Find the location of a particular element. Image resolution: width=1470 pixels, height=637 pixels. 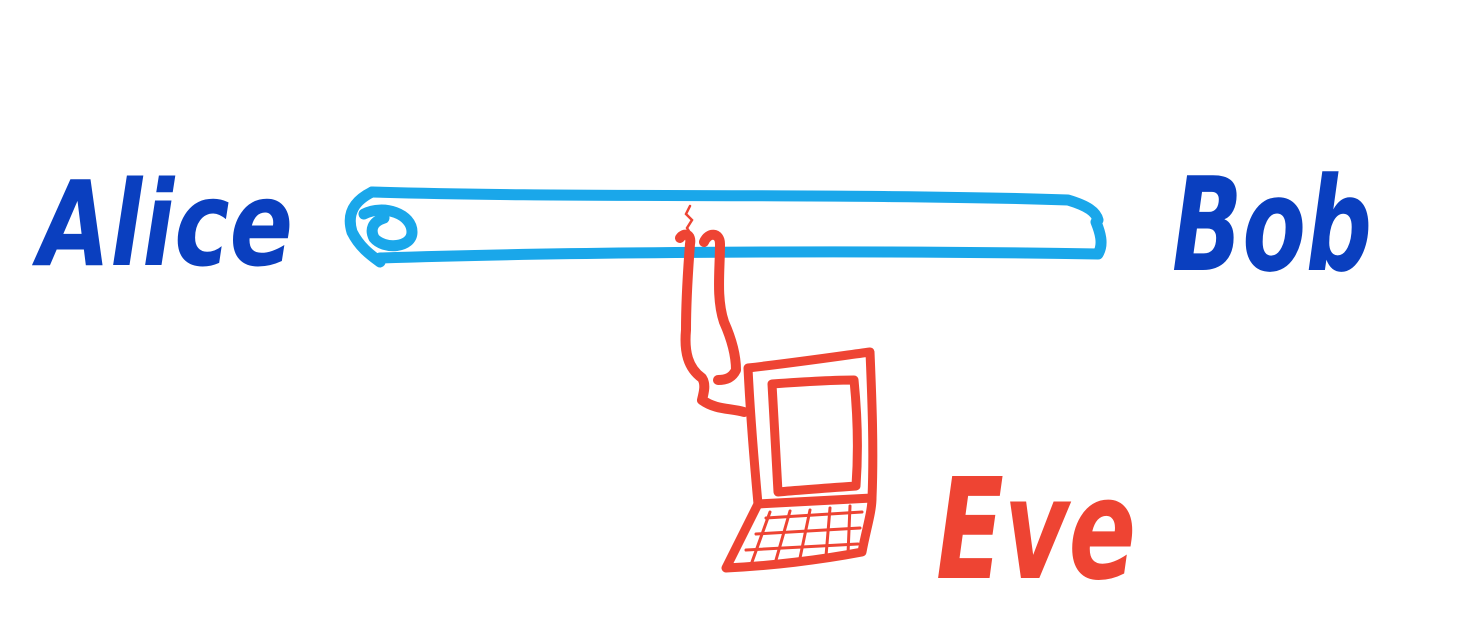

eve-label: Eve is located at coordinates (1036, 530).